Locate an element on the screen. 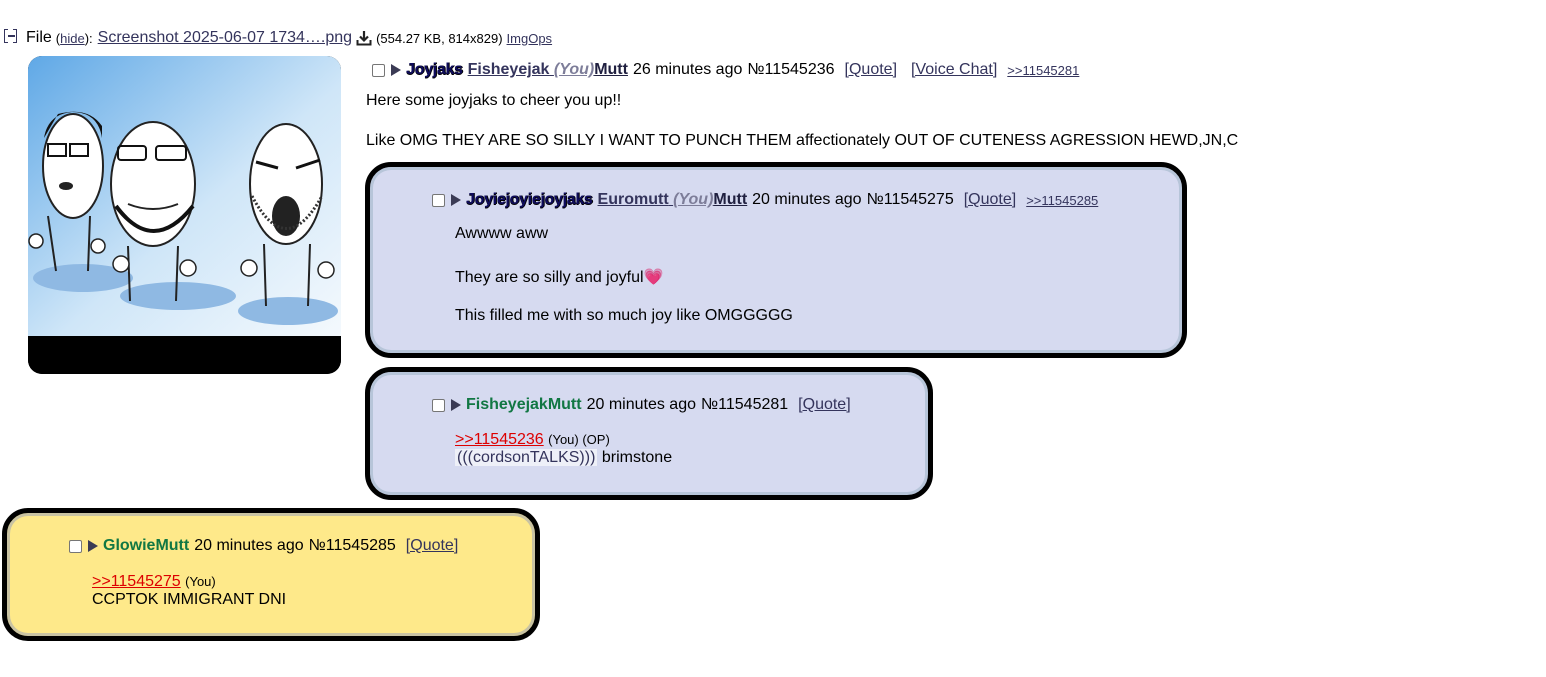  backlink: >>11545281 is located at coordinates (1043, 70).